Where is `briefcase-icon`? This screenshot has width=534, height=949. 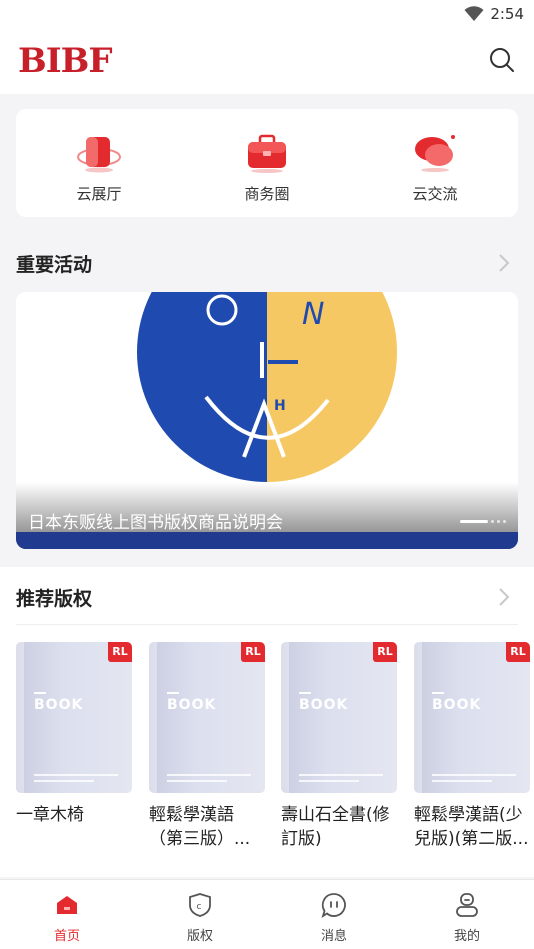 briefcase-icon is located at coordinates (267, 153).